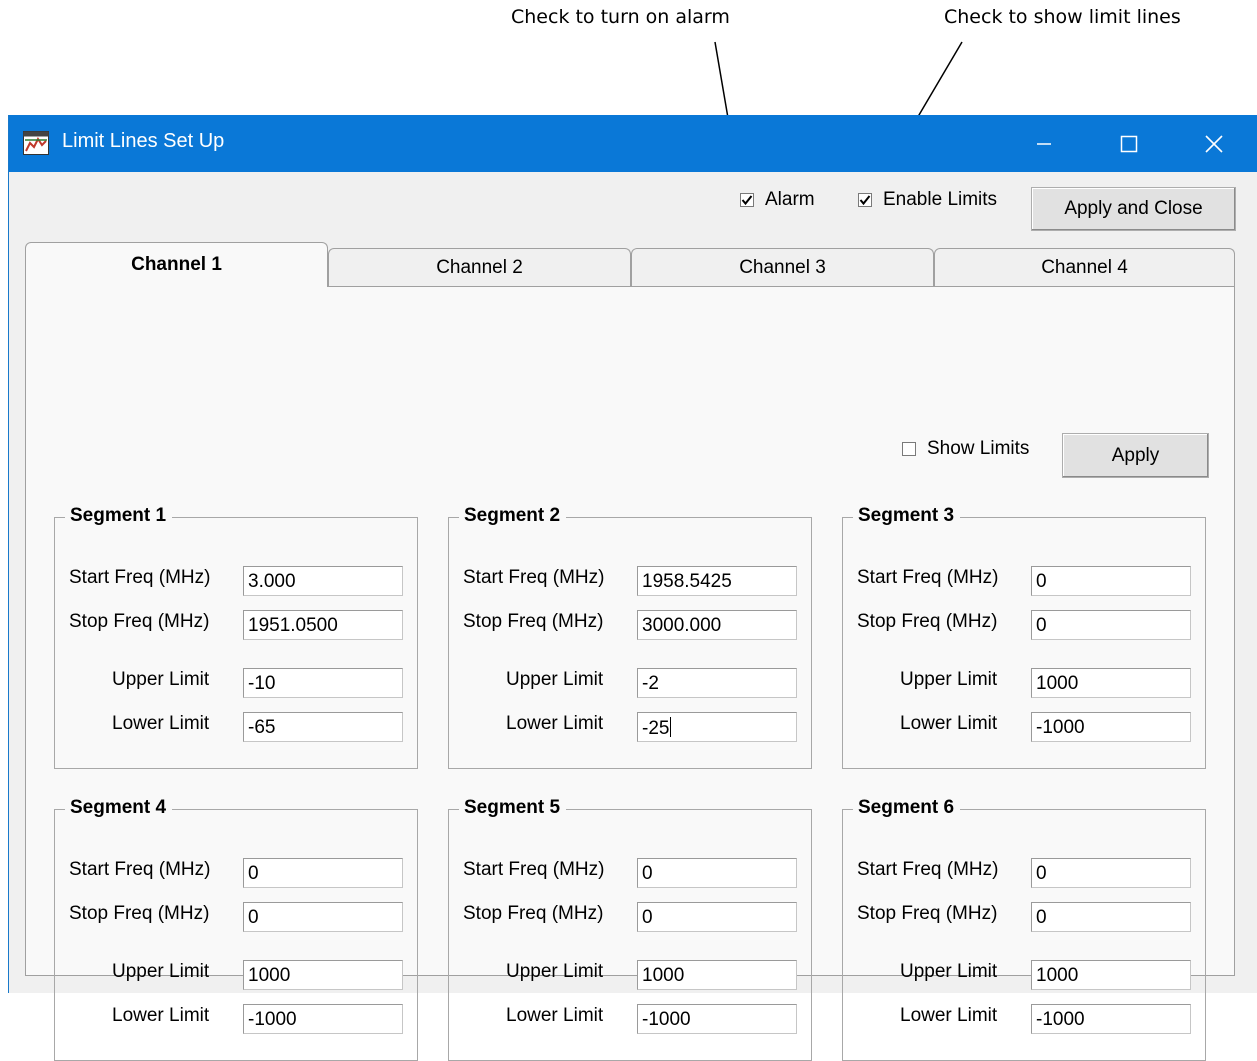  Describe the element at coordinates (323, 625) in the screenshot. I see `stop-freq-input: 1951.0500` at that location.